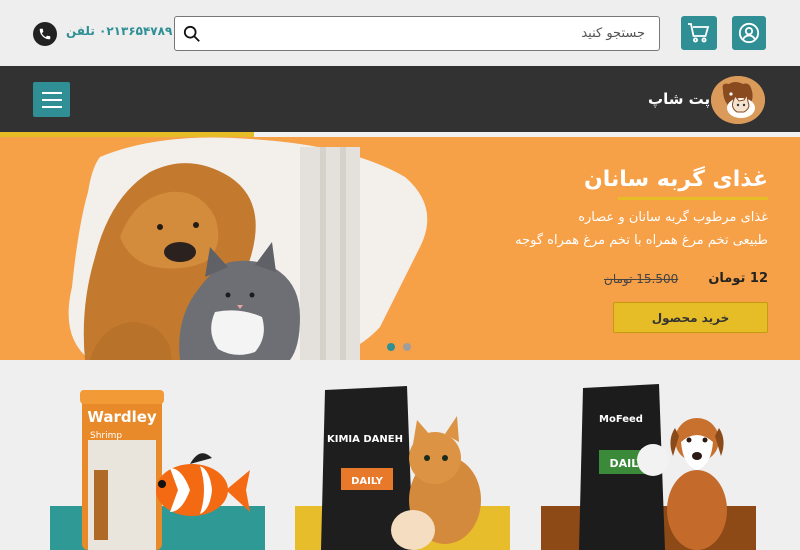  Describe the element at coordinates (400, 99) in the screenshot. I see `main-navbar: پت شاپ` at that location.